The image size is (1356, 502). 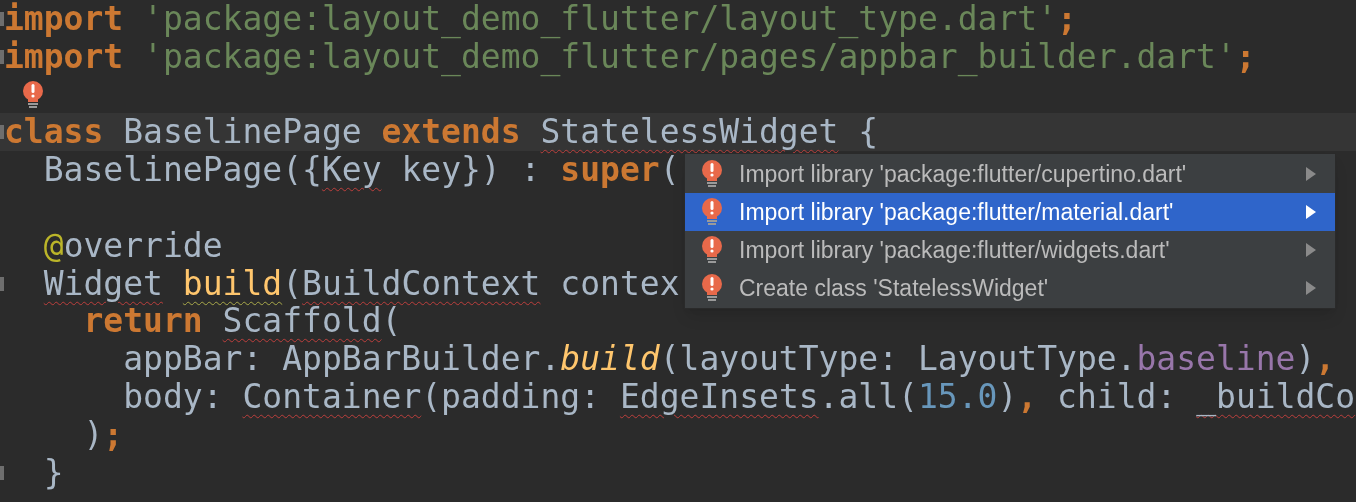 I want to click on code-line: }, so click(x=53, y=472).